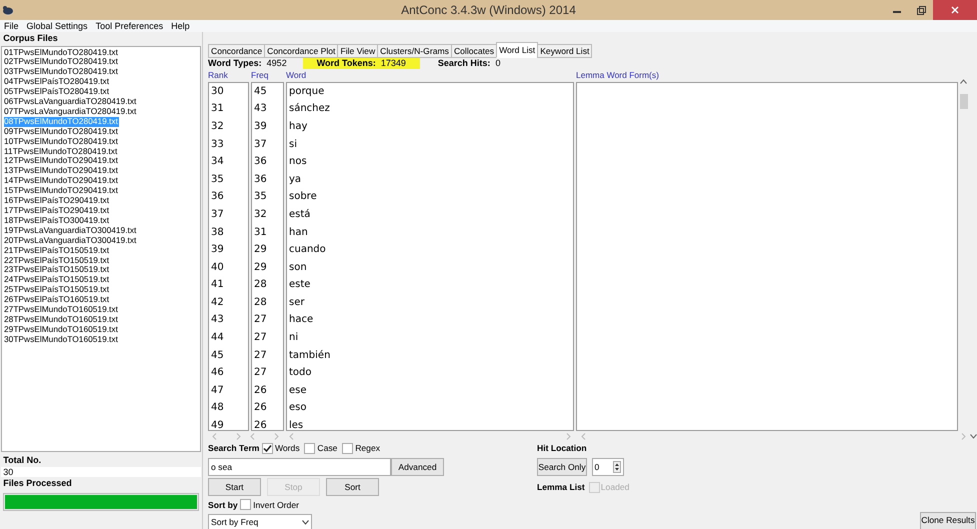 Image resolution: width=977 pixels, height=529 pixels. Describe the element at coordinates (260, 267) in the screenshot. I see `list-cell-text: 29` at that location.